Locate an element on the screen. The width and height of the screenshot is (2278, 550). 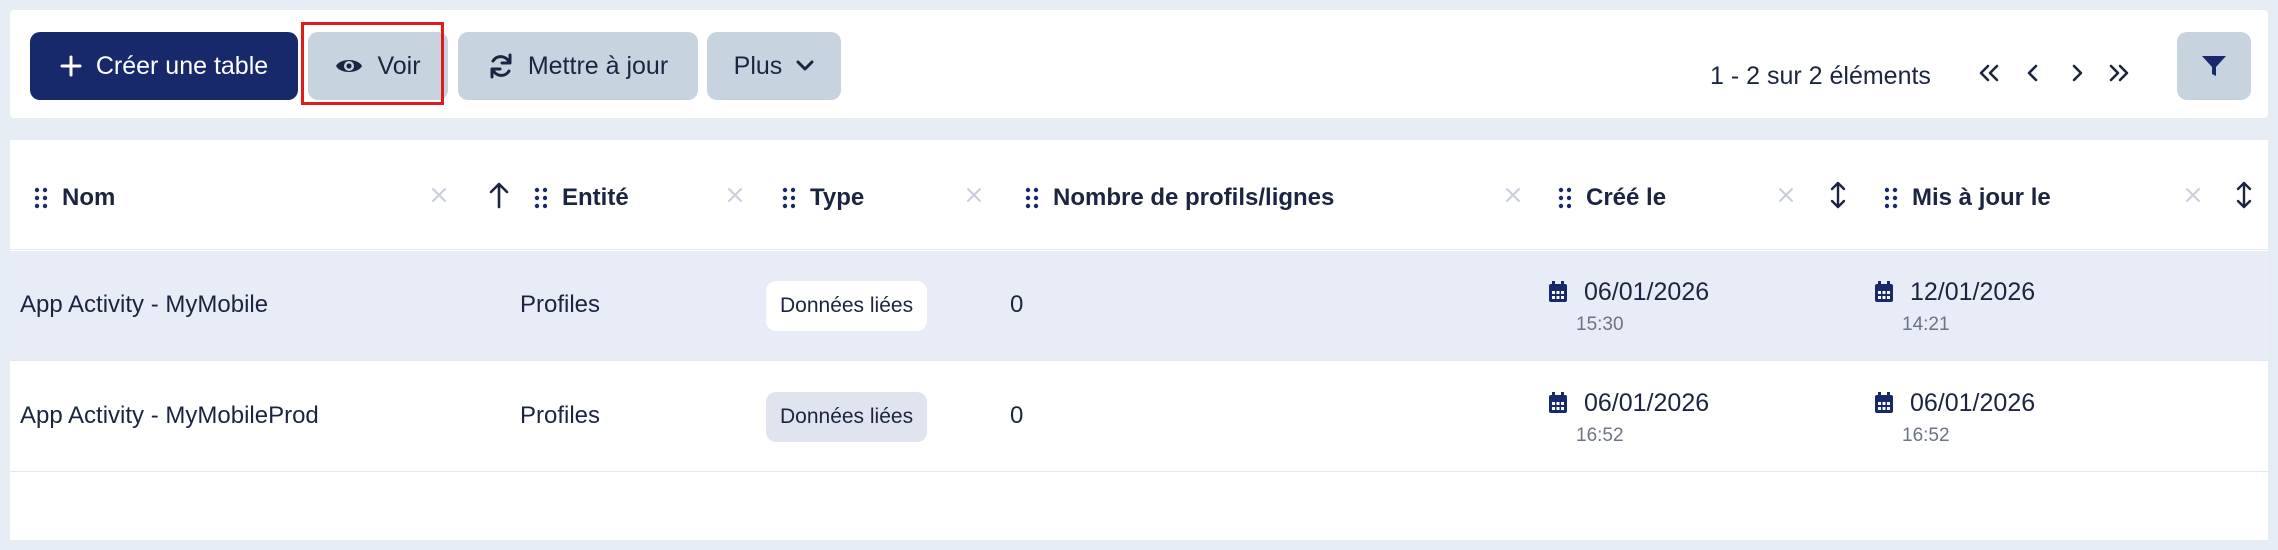
filter-button is located at coordinates (2214, 66).